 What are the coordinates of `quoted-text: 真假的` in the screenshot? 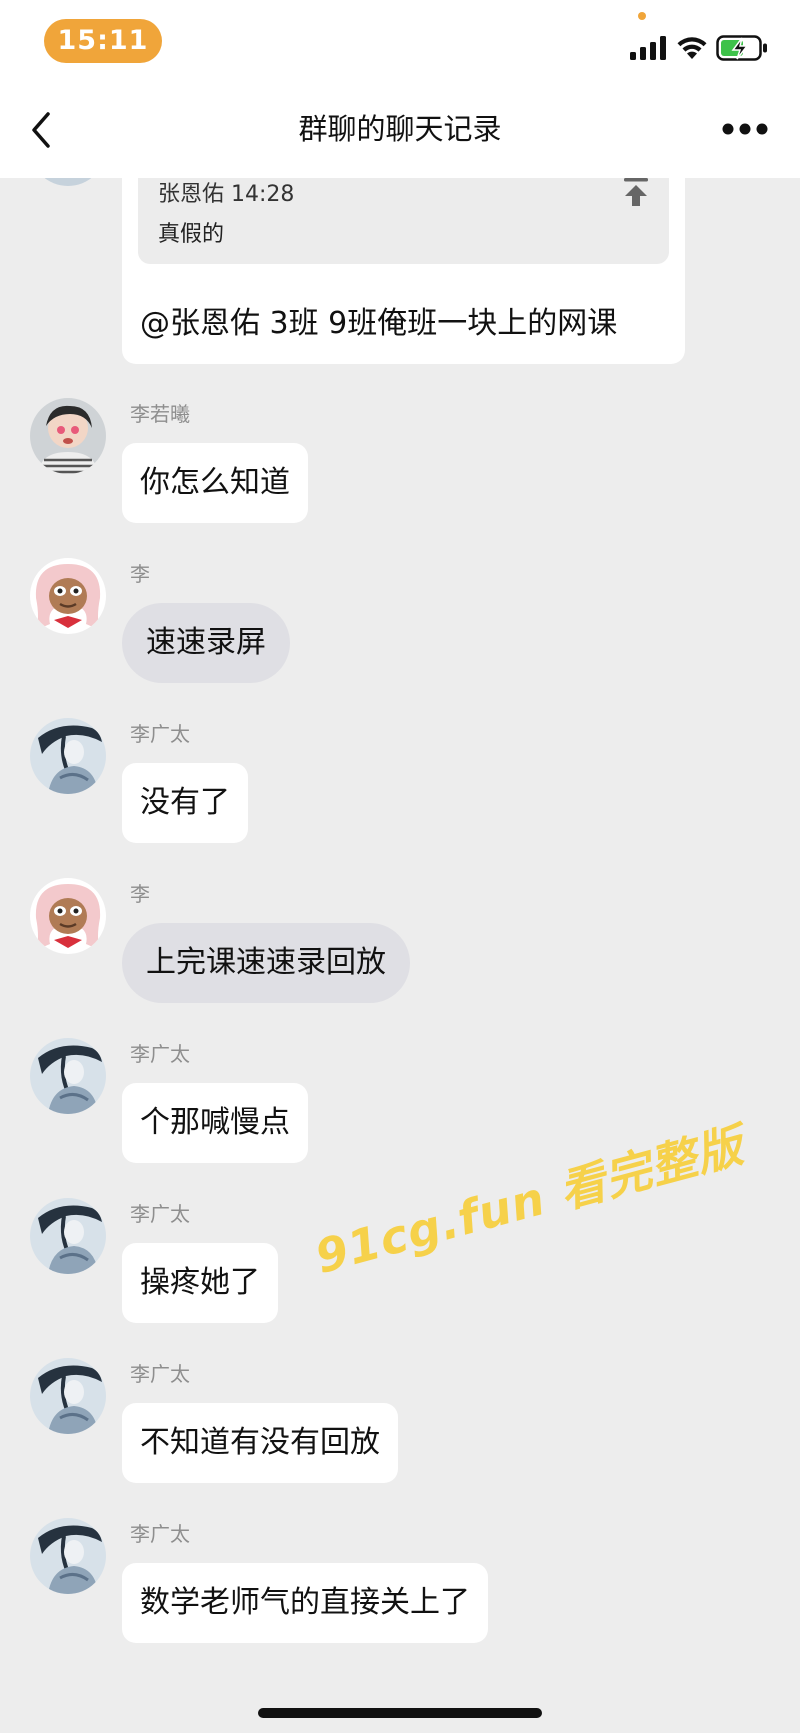 It's located at (191, 234).